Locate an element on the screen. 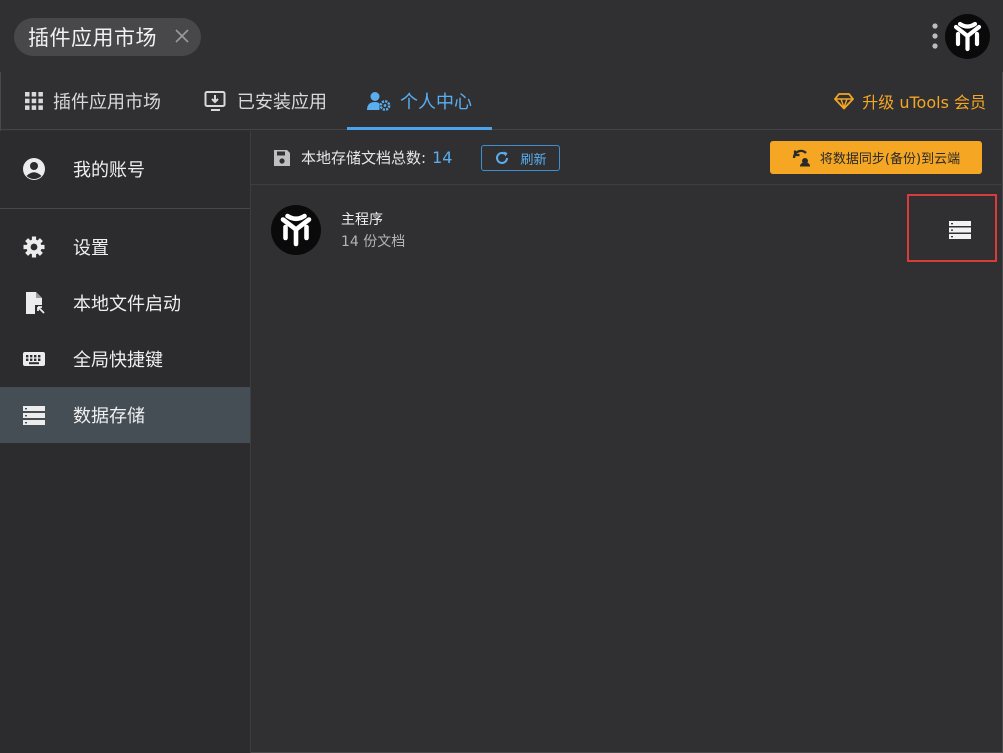 This screenshot has height=753, width=1003. user-gear-icon is located at coordinates (379, 101).